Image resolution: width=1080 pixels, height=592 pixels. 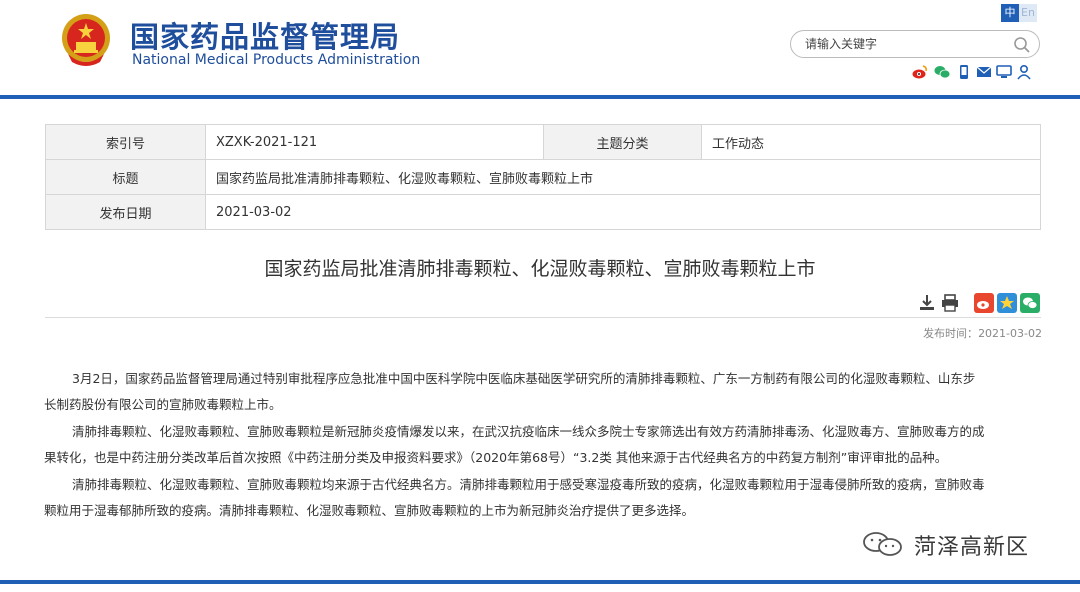 I want to click on index-value: XZXK-2021-121, so click(x=374, y=142).